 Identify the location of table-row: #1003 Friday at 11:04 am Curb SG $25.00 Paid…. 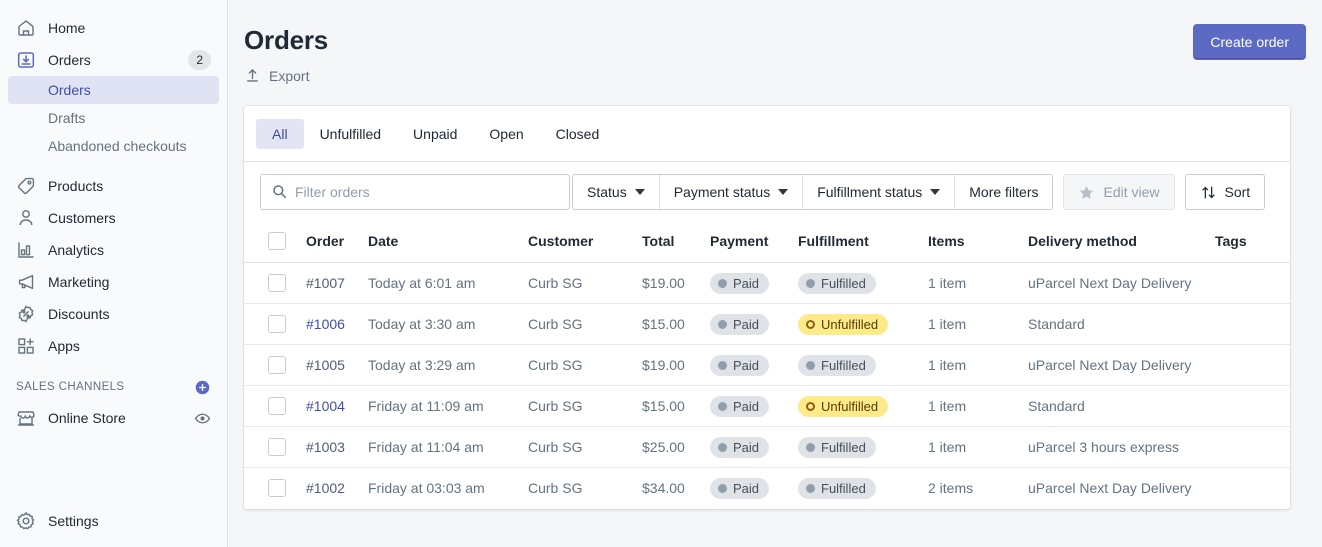
(767, 447).